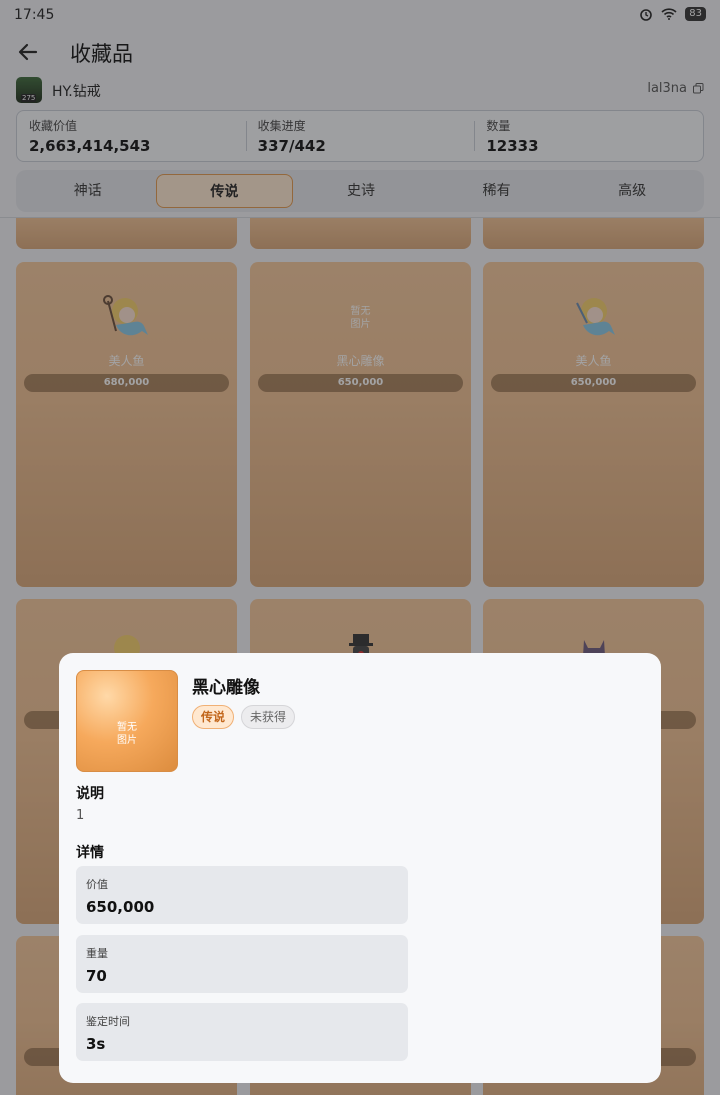 The width and height of the screenshot is (720, 1095). I want to click on description-heading: 说明, so click(90, 794).